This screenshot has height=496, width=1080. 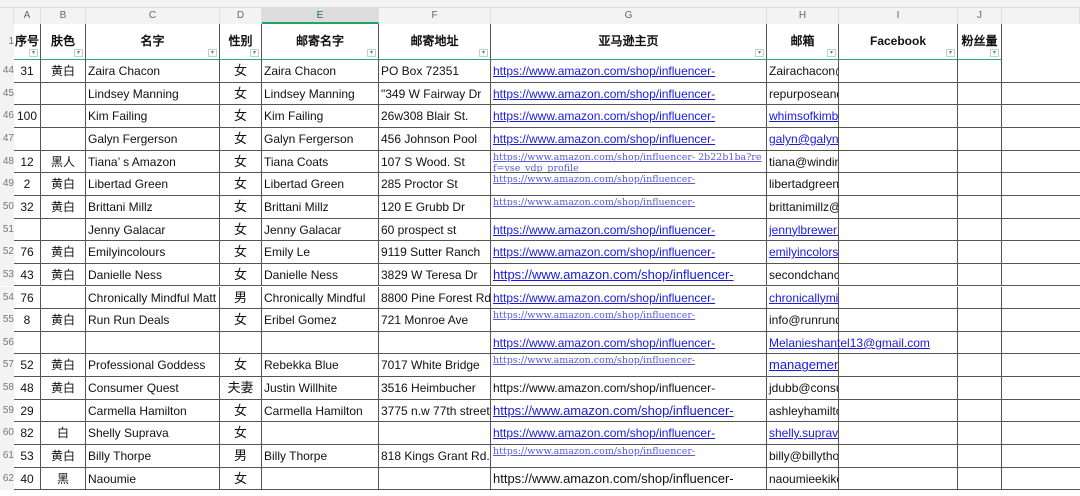 What do you see at coordinates (241, 343) in the screenshot?
I see `cell-gender` at bounding box center [241, 343].